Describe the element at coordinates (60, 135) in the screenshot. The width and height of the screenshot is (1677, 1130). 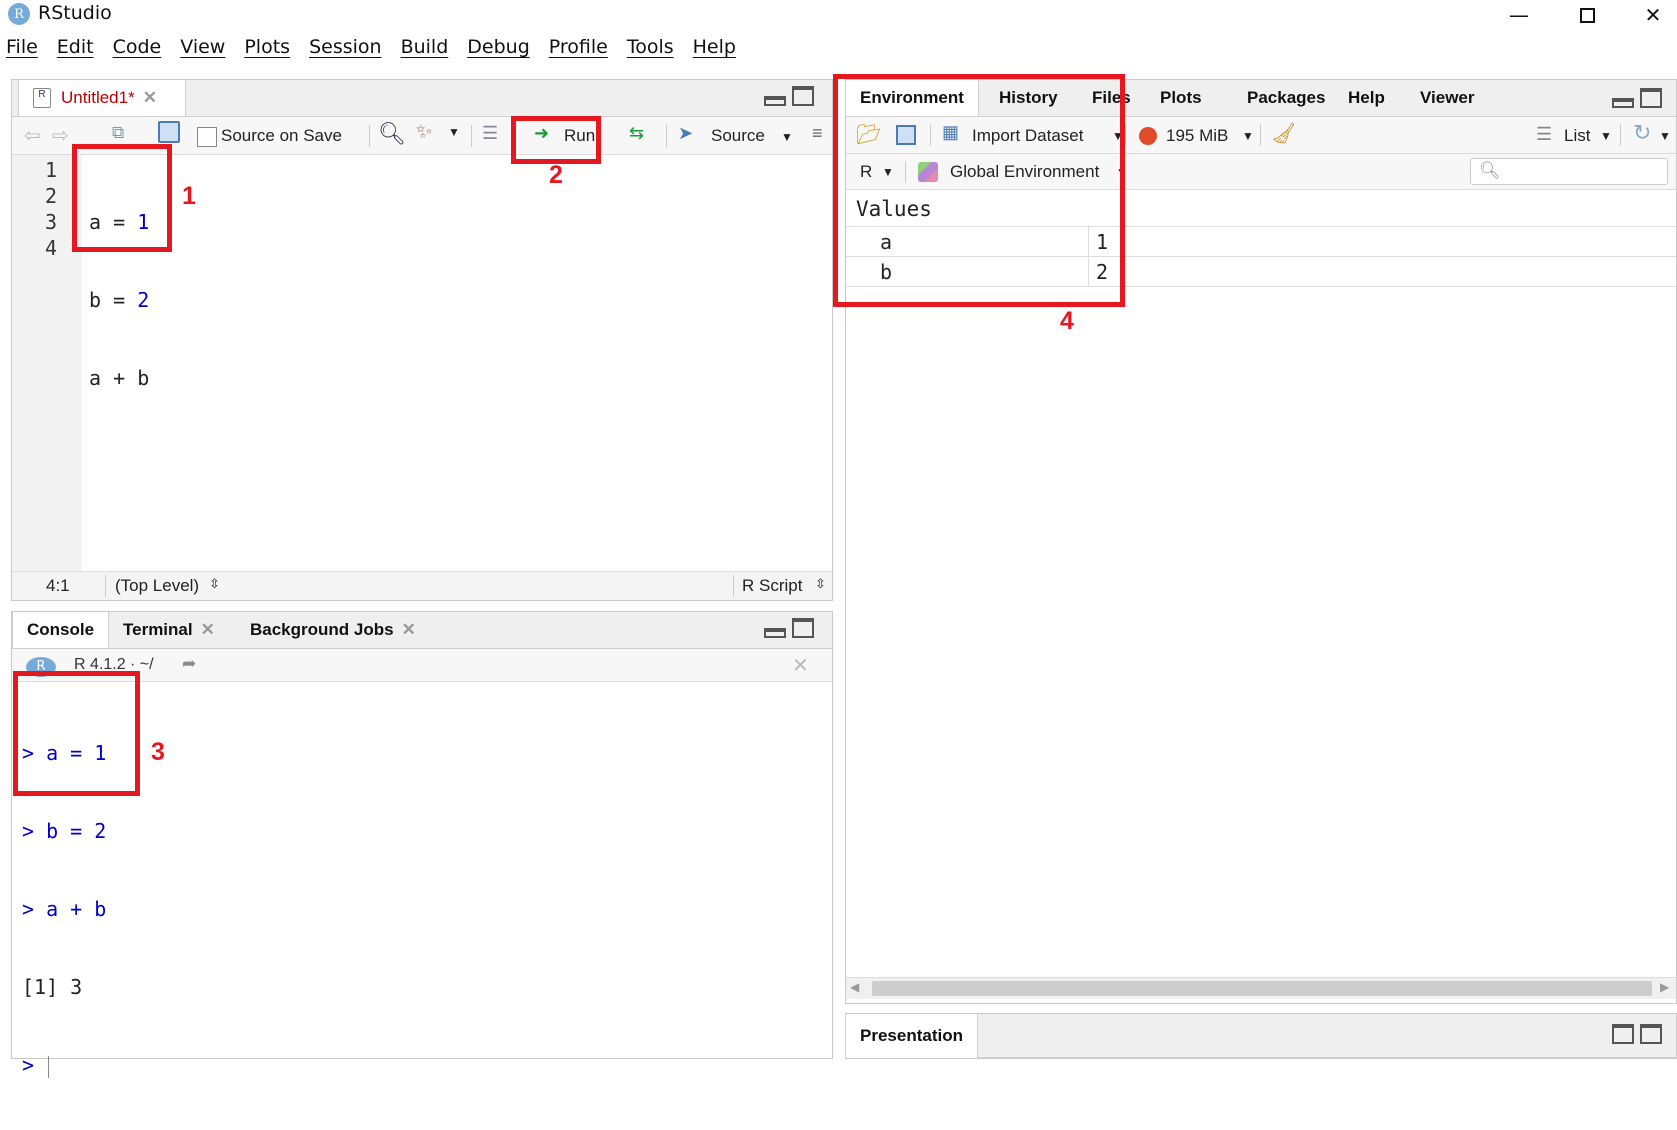
I see `forward-icon: ⇨` at that location.